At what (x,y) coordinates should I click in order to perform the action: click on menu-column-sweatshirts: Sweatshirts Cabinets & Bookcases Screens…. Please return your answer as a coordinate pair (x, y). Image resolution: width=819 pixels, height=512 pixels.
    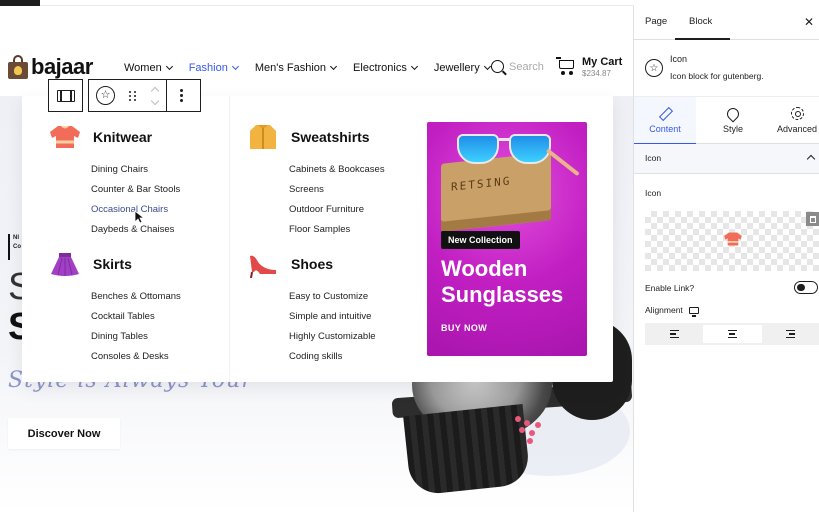
    Looking at the image, I should click on (314, 183).